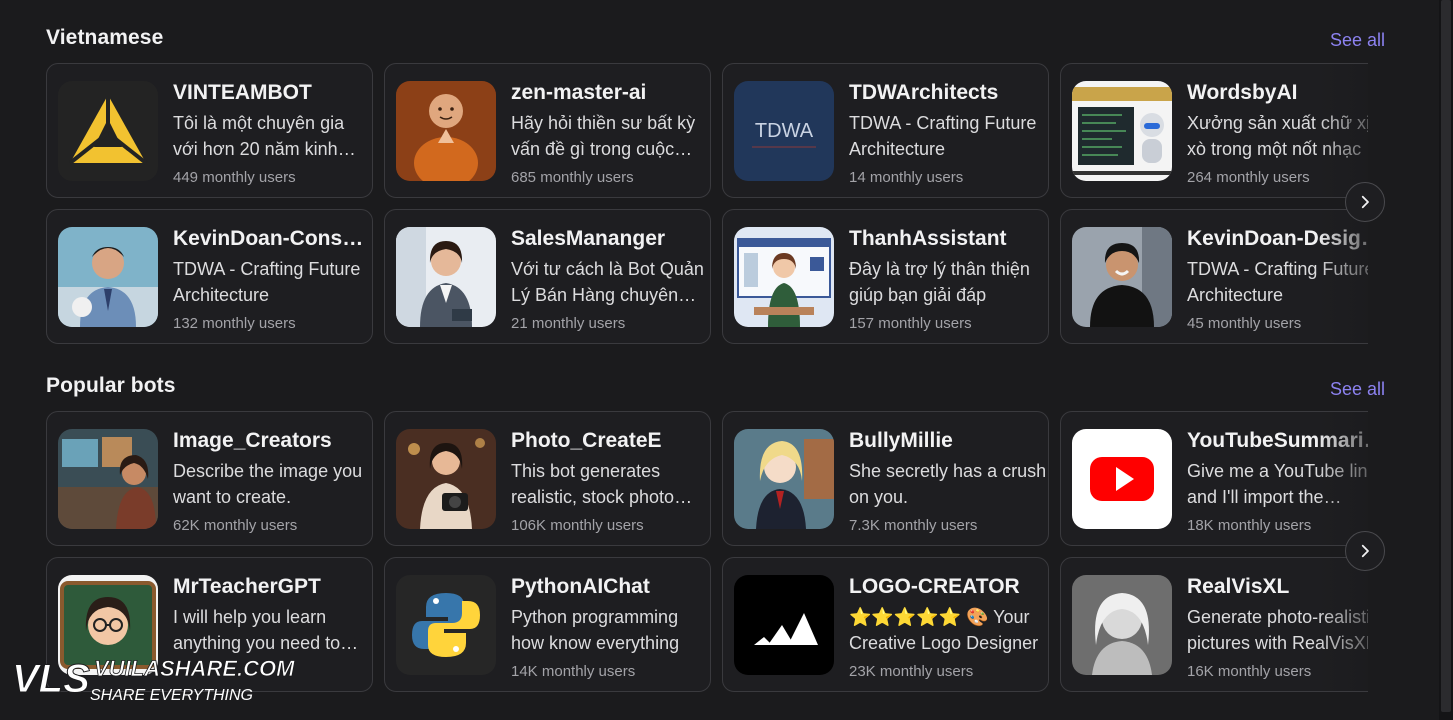 This screenshot has height=720, width=1453. Describe the element at coordinates (911, 671) in the screenshot. I see `bot-monthly-users: 23K monthly users` at that location.